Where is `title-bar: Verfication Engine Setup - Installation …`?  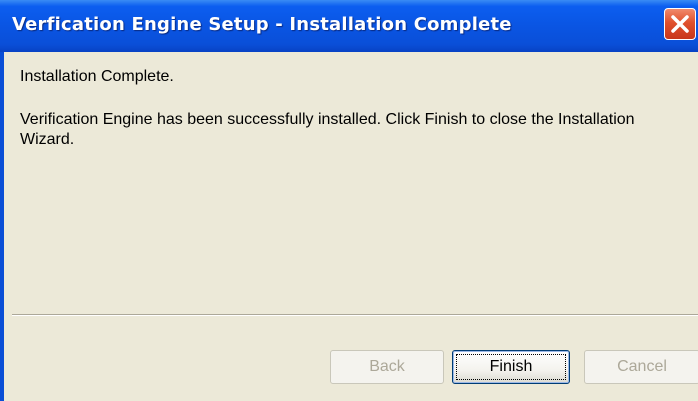
title-bar: Verfication Engine Setup - Installation … is located at coordinates (349, 26).